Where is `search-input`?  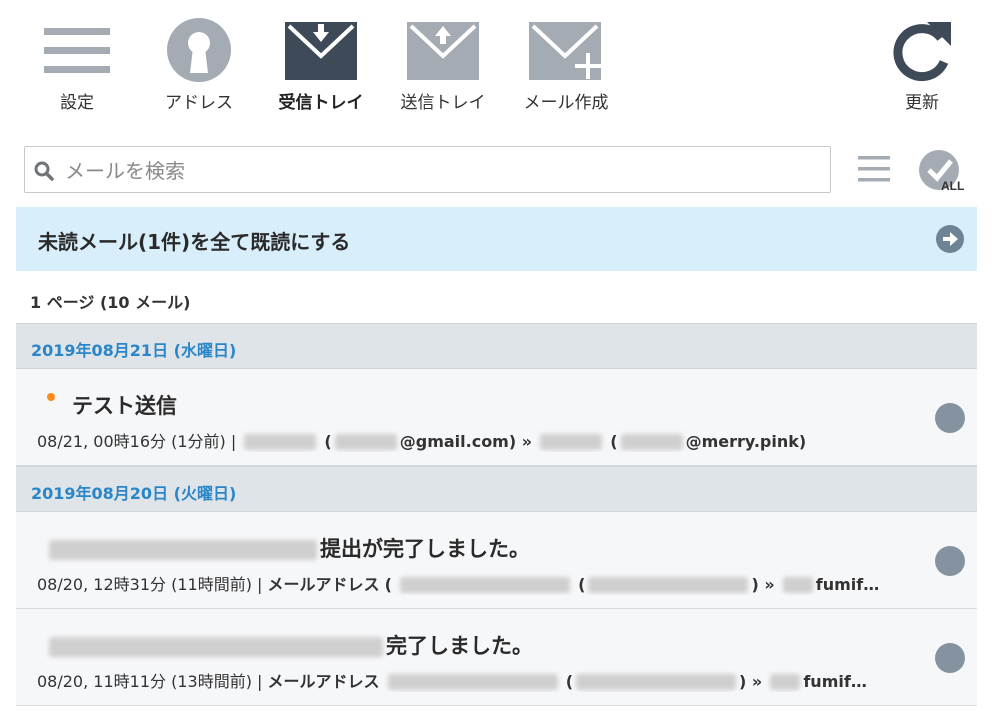
search-input is located at coordinates (445, 170).